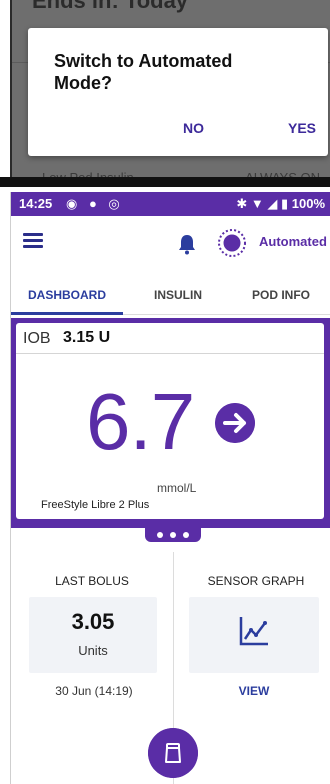  Describe the element at coordinates (302, 128) in the screenshot. I see `yes-button: YES` at that location.